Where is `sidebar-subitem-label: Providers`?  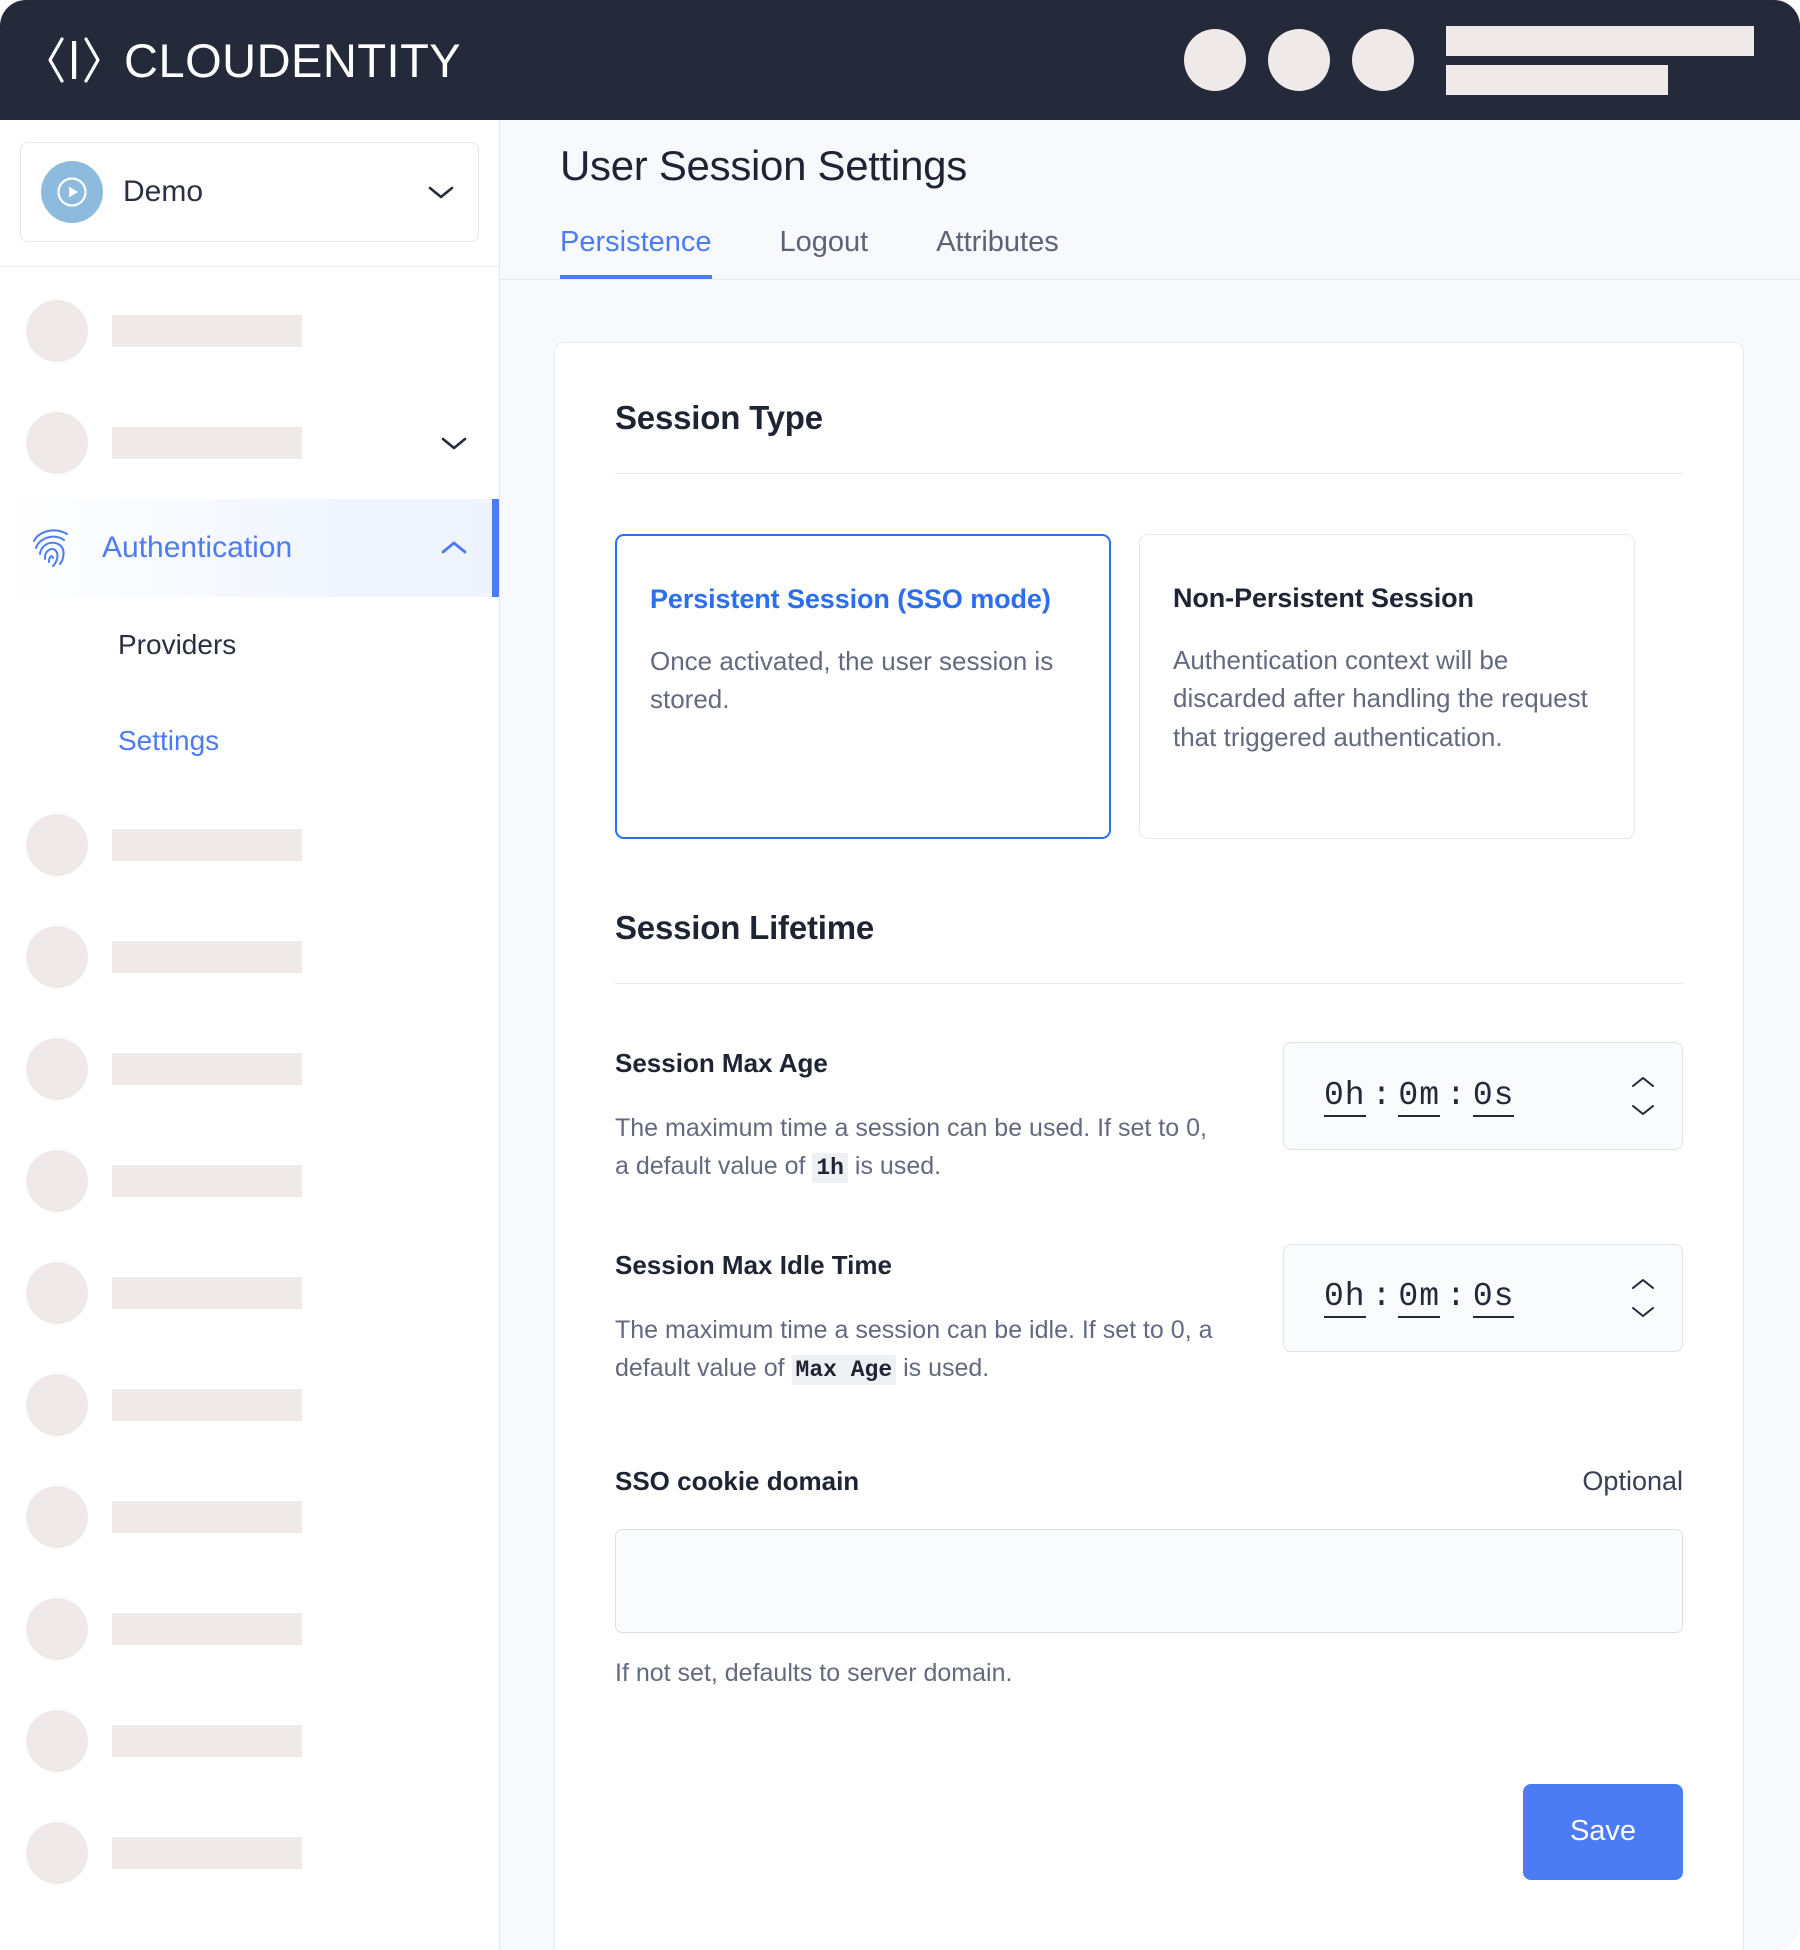 sidebar-subitem-label: Providers is located at coordinates (177, 644).